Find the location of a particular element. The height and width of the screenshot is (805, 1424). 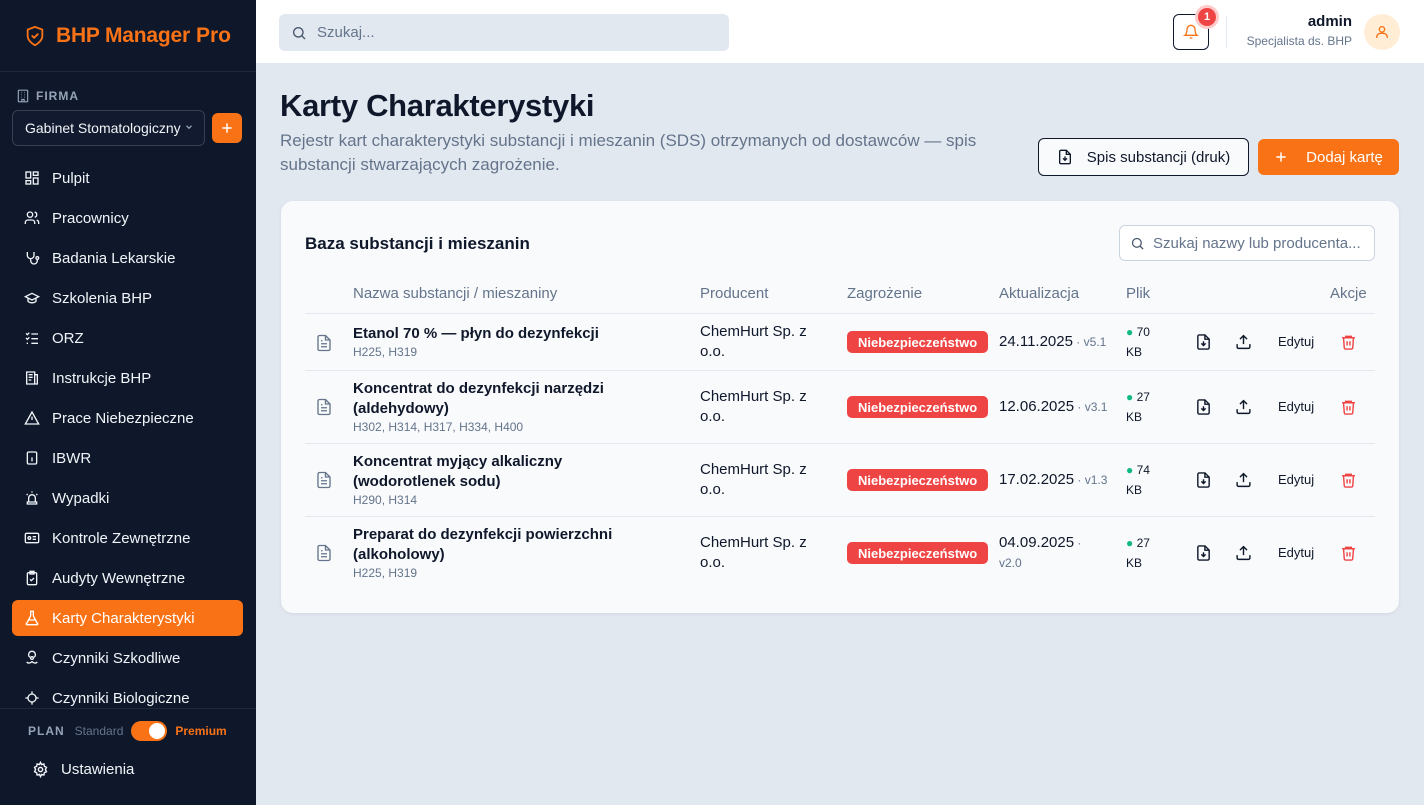

col-header-updated: Aktualizacja is located at coordinates (1039, 293).